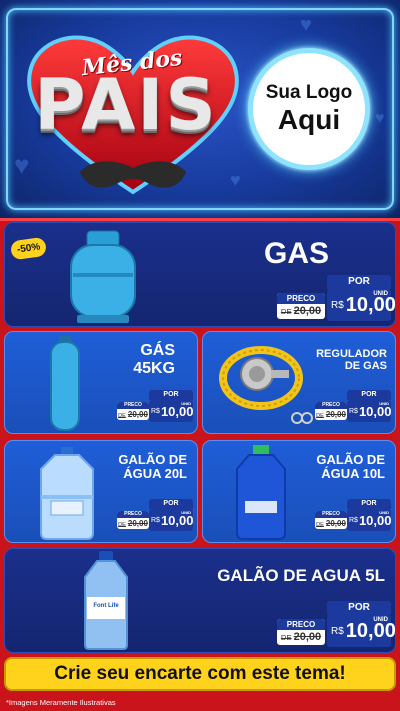 Image resolution: width=400 pixels, height=711 pixels. I want to click on product-name: GALÃO DE AGUA 5L, so click(301, 575).